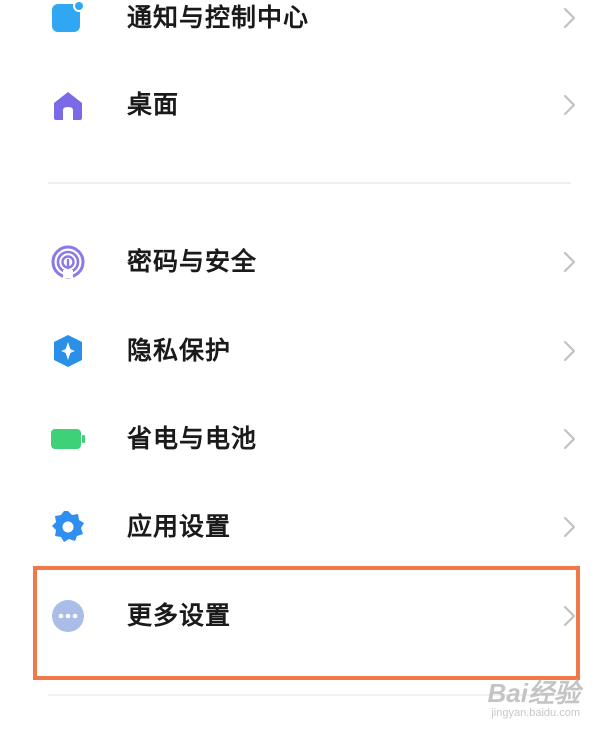  What do you see at coordinates (307, 616) in the screenshot?
I see `settings-item-more-settings: 更多设置` at bounding box center [307, 616].